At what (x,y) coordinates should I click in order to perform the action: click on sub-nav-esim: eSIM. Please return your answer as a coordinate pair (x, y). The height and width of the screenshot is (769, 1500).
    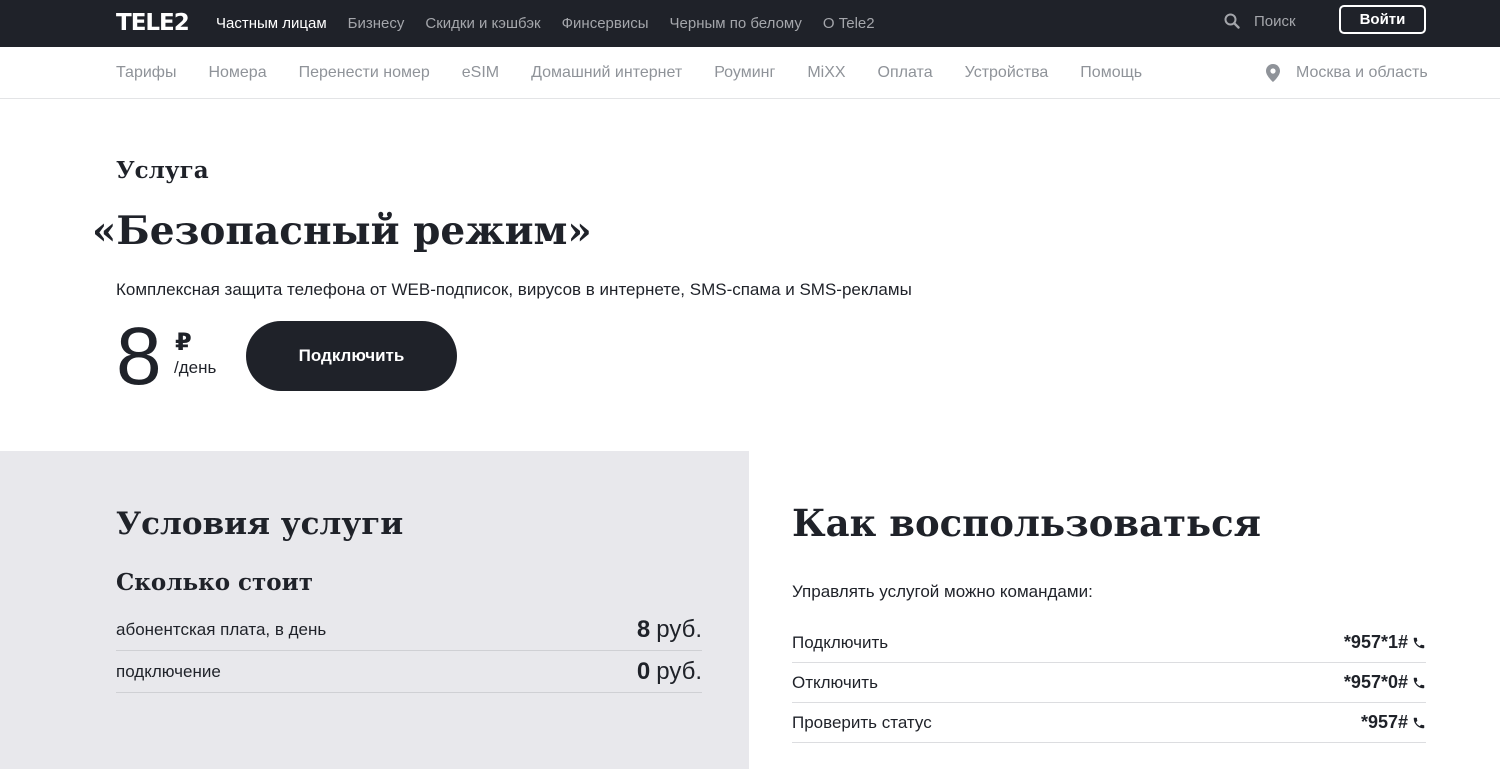
    Looking at the image, I should click on (480, 73).